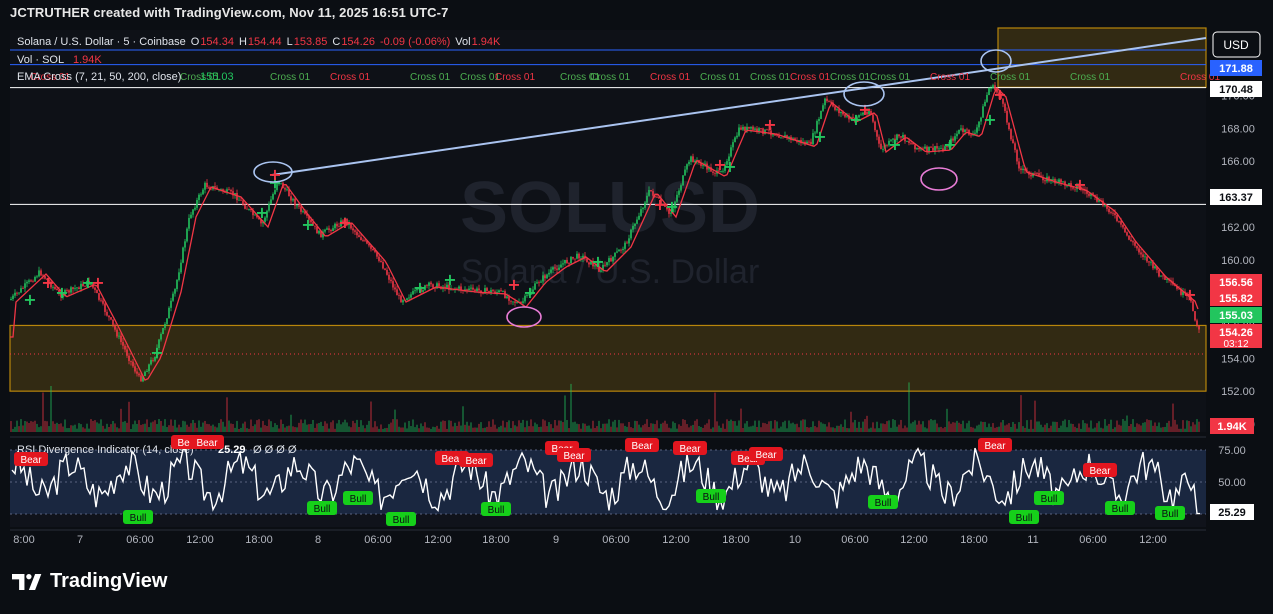 The height and width of the screenshot is (614, 1273). I want to click on tradingview-brand: TradingView, so click(89, 581).